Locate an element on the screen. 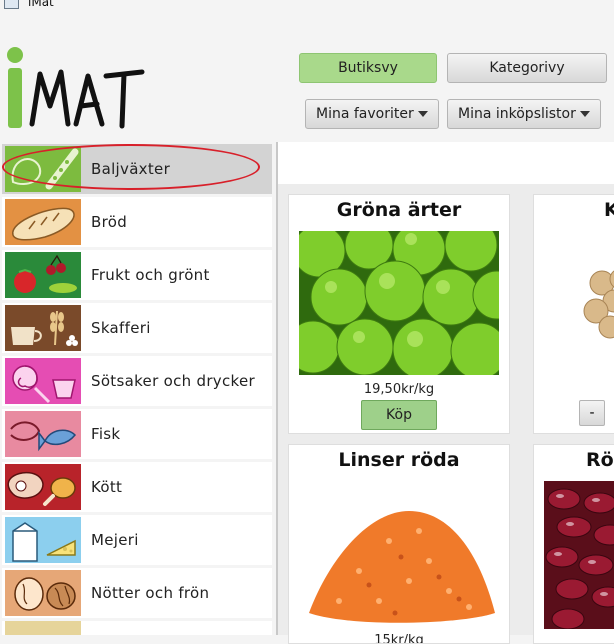  sidebar-item-meat: Kött is located at coordinates (137, 487).